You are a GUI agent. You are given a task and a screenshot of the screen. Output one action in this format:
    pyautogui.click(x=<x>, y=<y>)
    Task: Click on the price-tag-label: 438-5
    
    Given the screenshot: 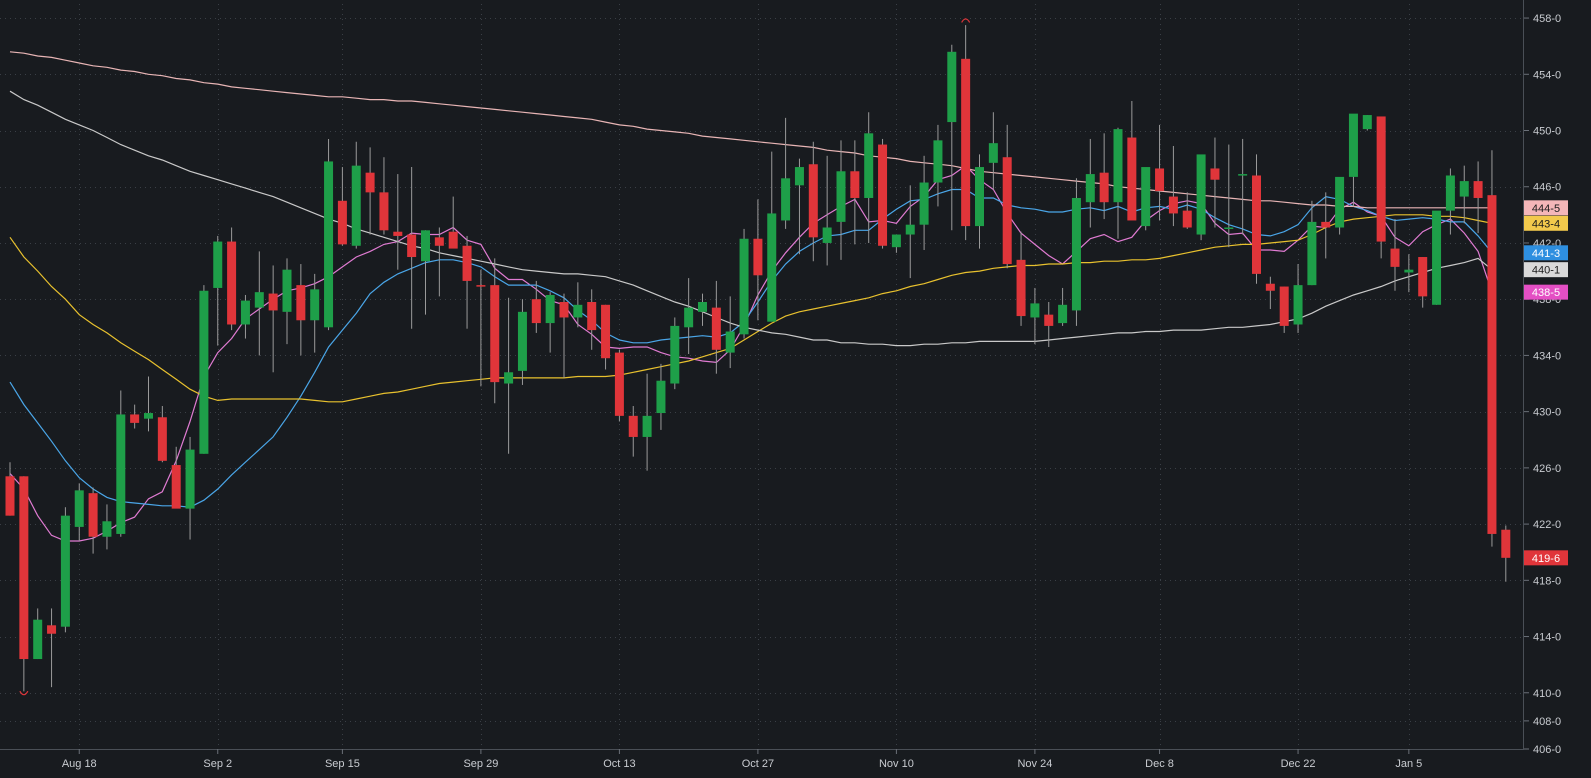 What is the action you would take?
    pyautogui.click(x=1546, y=293)
    